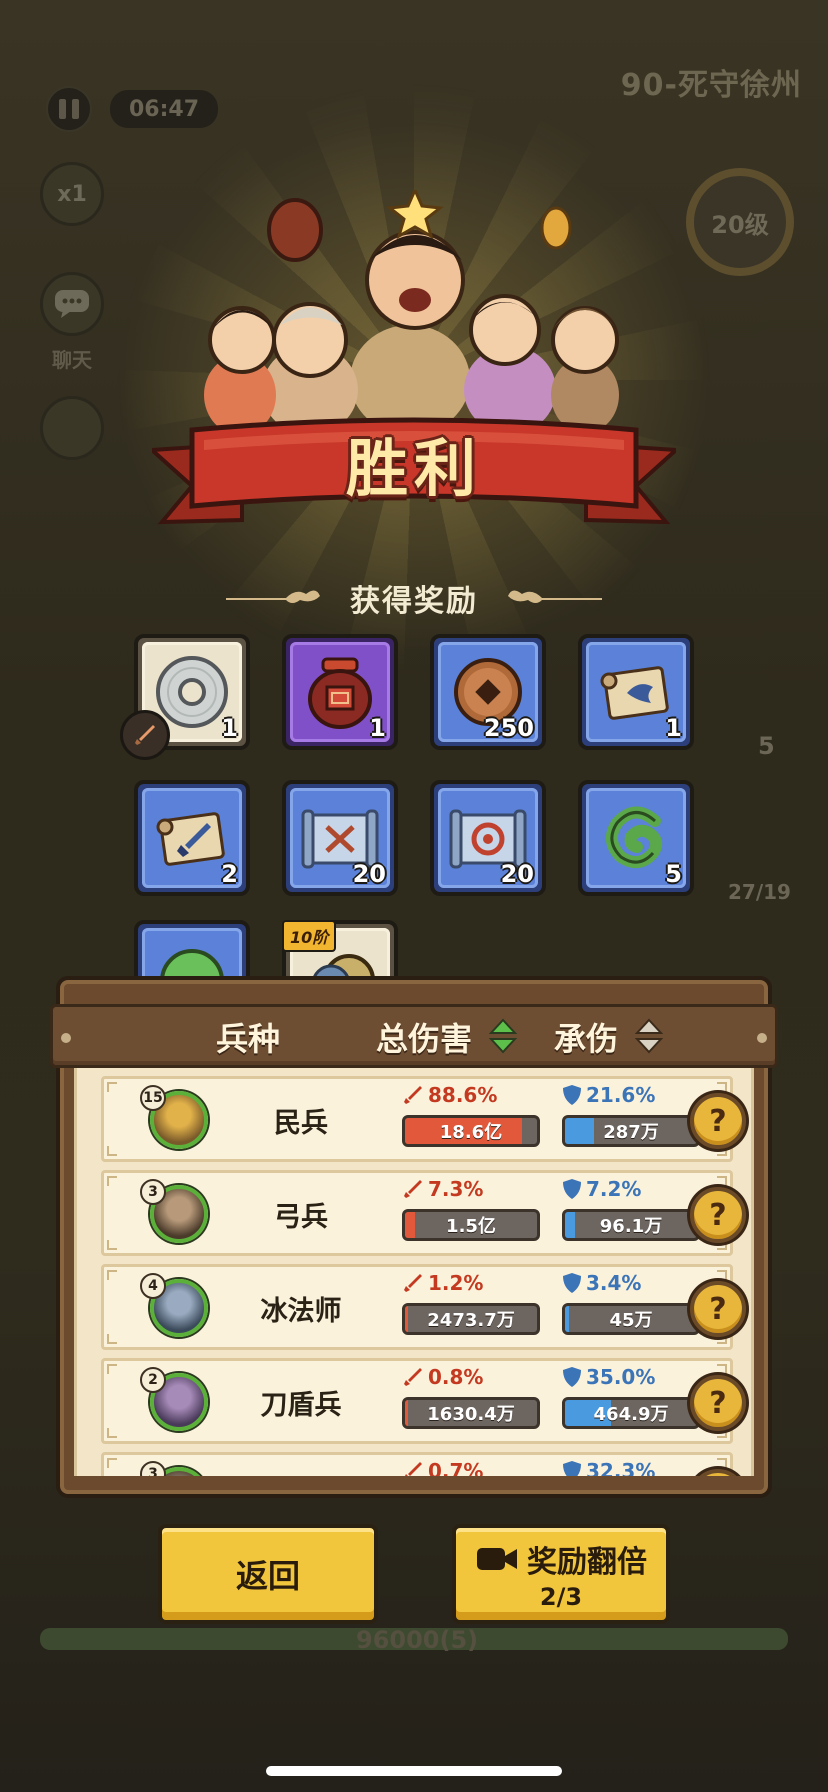 This screenshot has width=828, height=1792. Describe the element at coordinates (301, 1405) in the screenshot. I see `unit-name: 刀盾兵` at that location.